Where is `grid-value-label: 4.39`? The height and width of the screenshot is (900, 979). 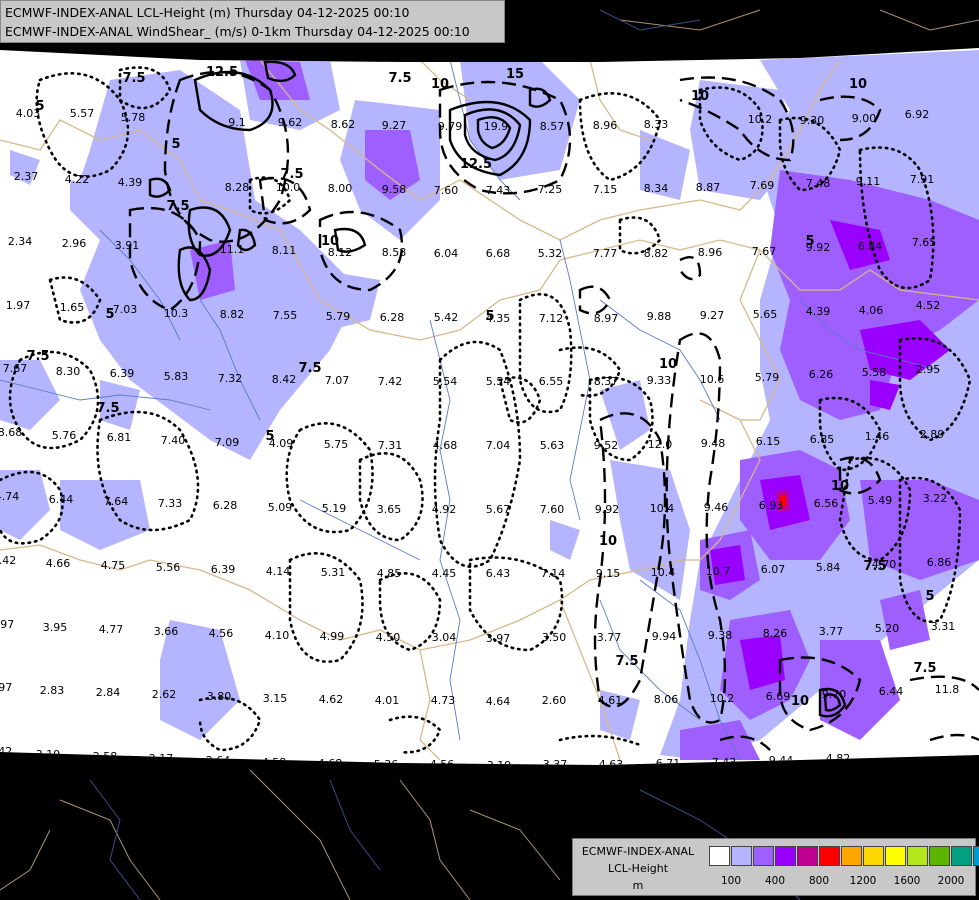
grid-value-label: 4.39 is located at coordinates (130, 182).